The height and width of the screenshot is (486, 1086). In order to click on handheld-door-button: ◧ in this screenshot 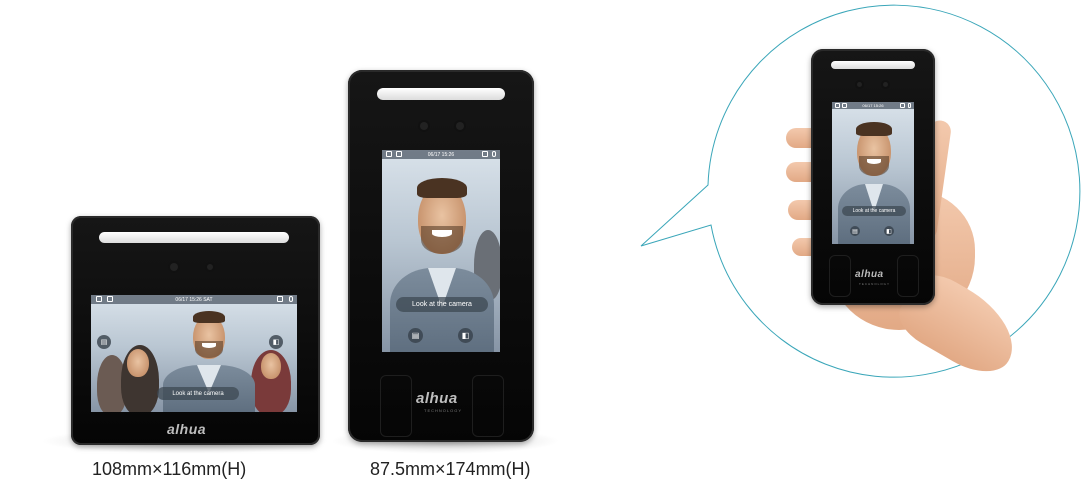, I will do `click(889, 231)`.